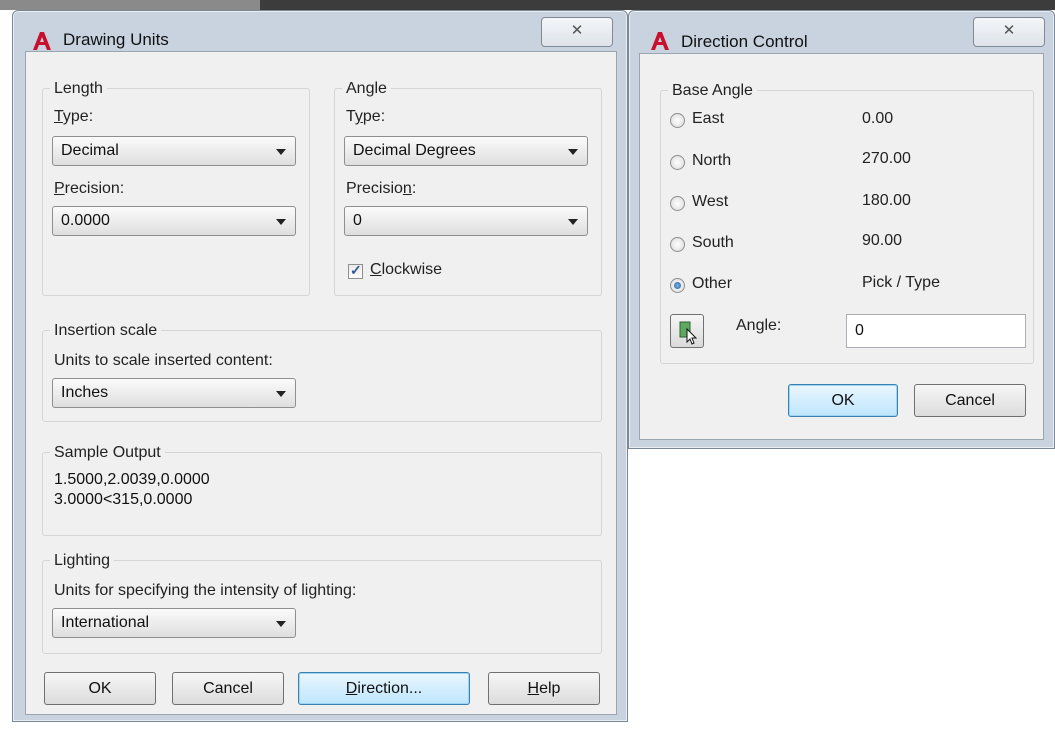 The height and width of the screenshot is (729, 1055). Describe the element at coordinates (85, 392) in the screenshot. I see `insertion-units-value: Inches` at that location.